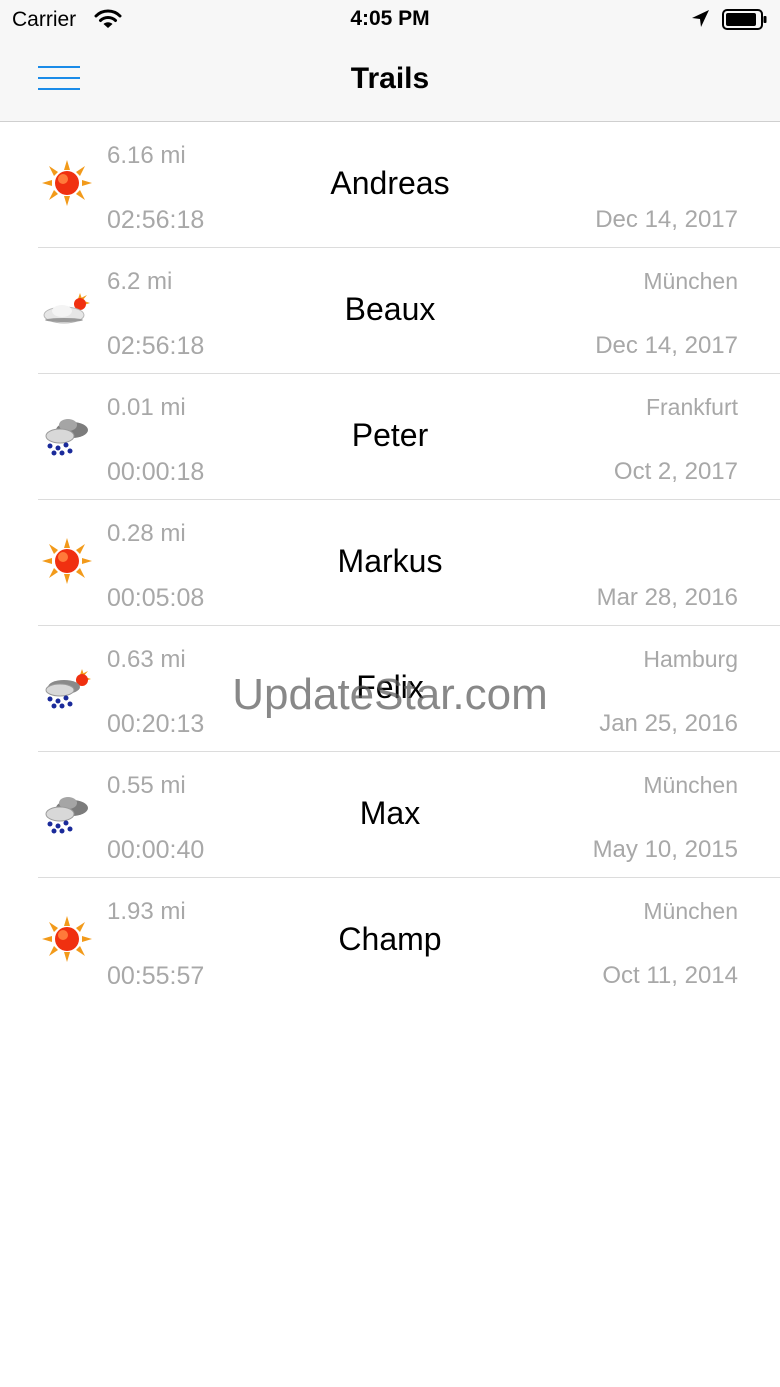 Image resolution: width=780 pixels, height=1387 pixels. I want to click on trail-date: Mar 28, 2016, so click(667, 597).